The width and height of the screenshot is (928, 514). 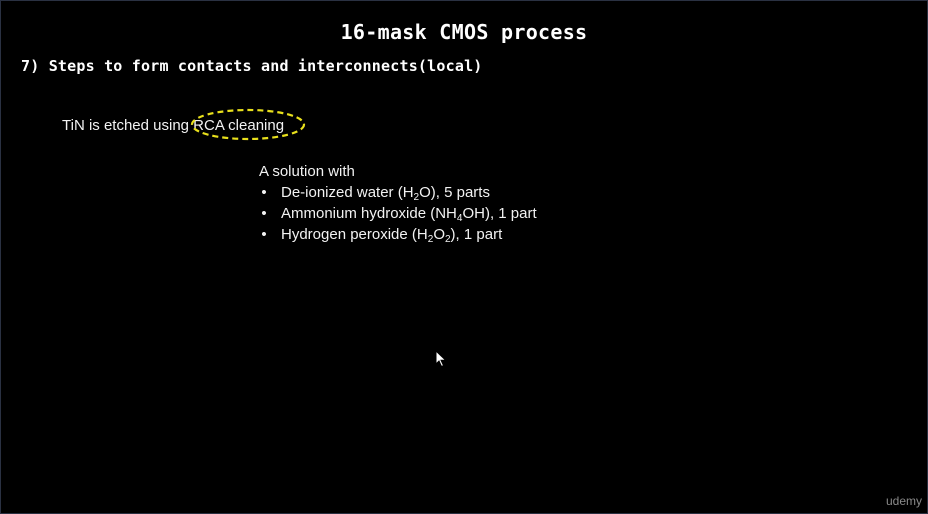 I want to click on slide-title: 16-mask CMOS process, so click(x=464, y=32).